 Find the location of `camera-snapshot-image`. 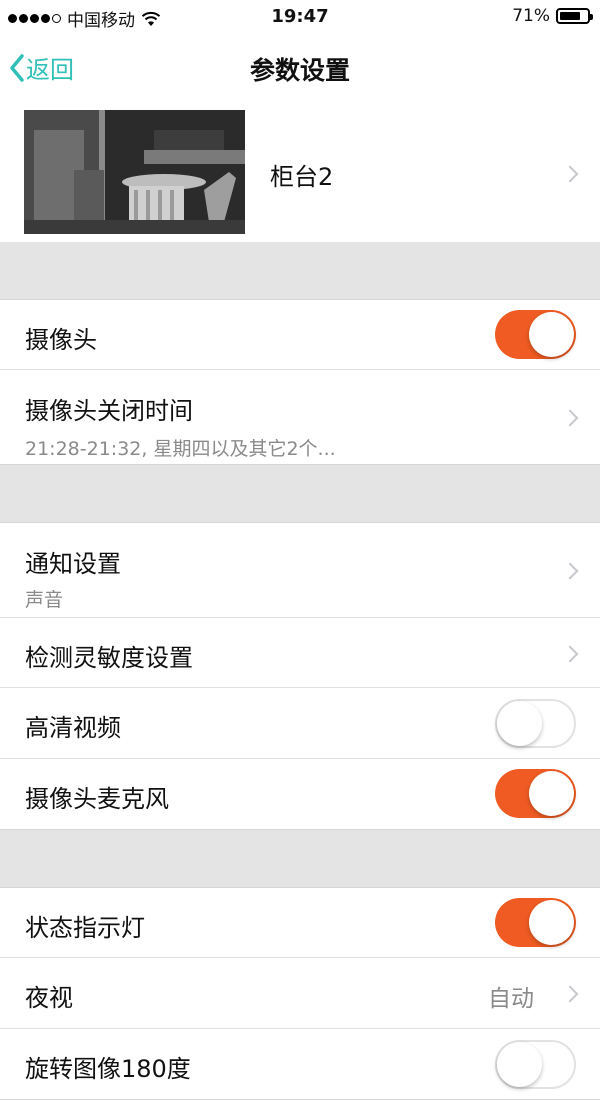

camera-snapshot-image is located at coordinates (134, 172).